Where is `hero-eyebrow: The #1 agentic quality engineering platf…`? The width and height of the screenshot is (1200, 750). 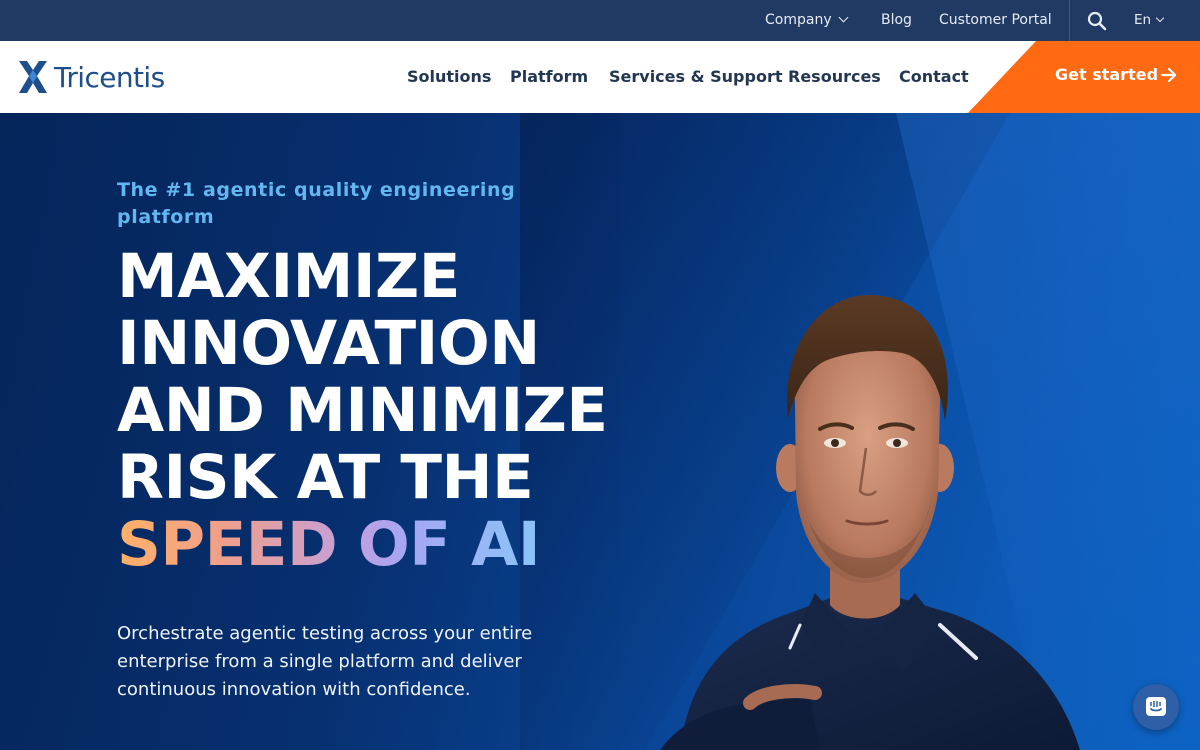 hero-eyebrow: The #1 agentic quality engineering platf… is located at coordinates (316, 203).